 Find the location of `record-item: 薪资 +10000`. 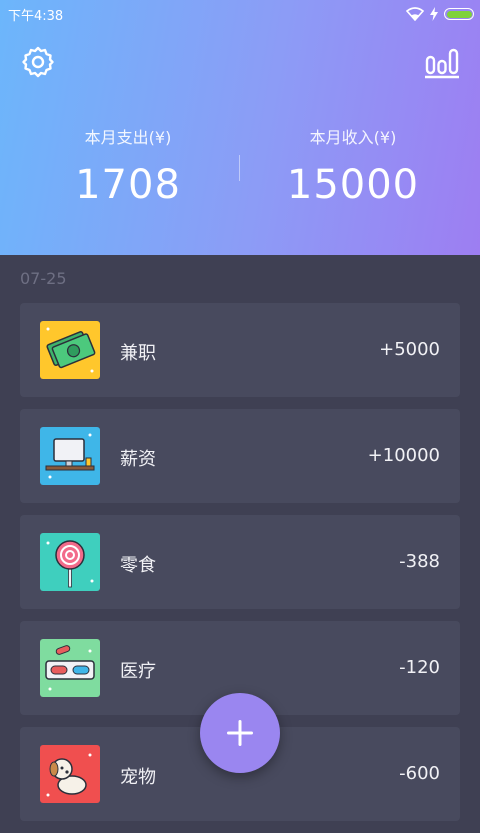

record-item: 薪资 +10000 is located at coordinates (240, 456).